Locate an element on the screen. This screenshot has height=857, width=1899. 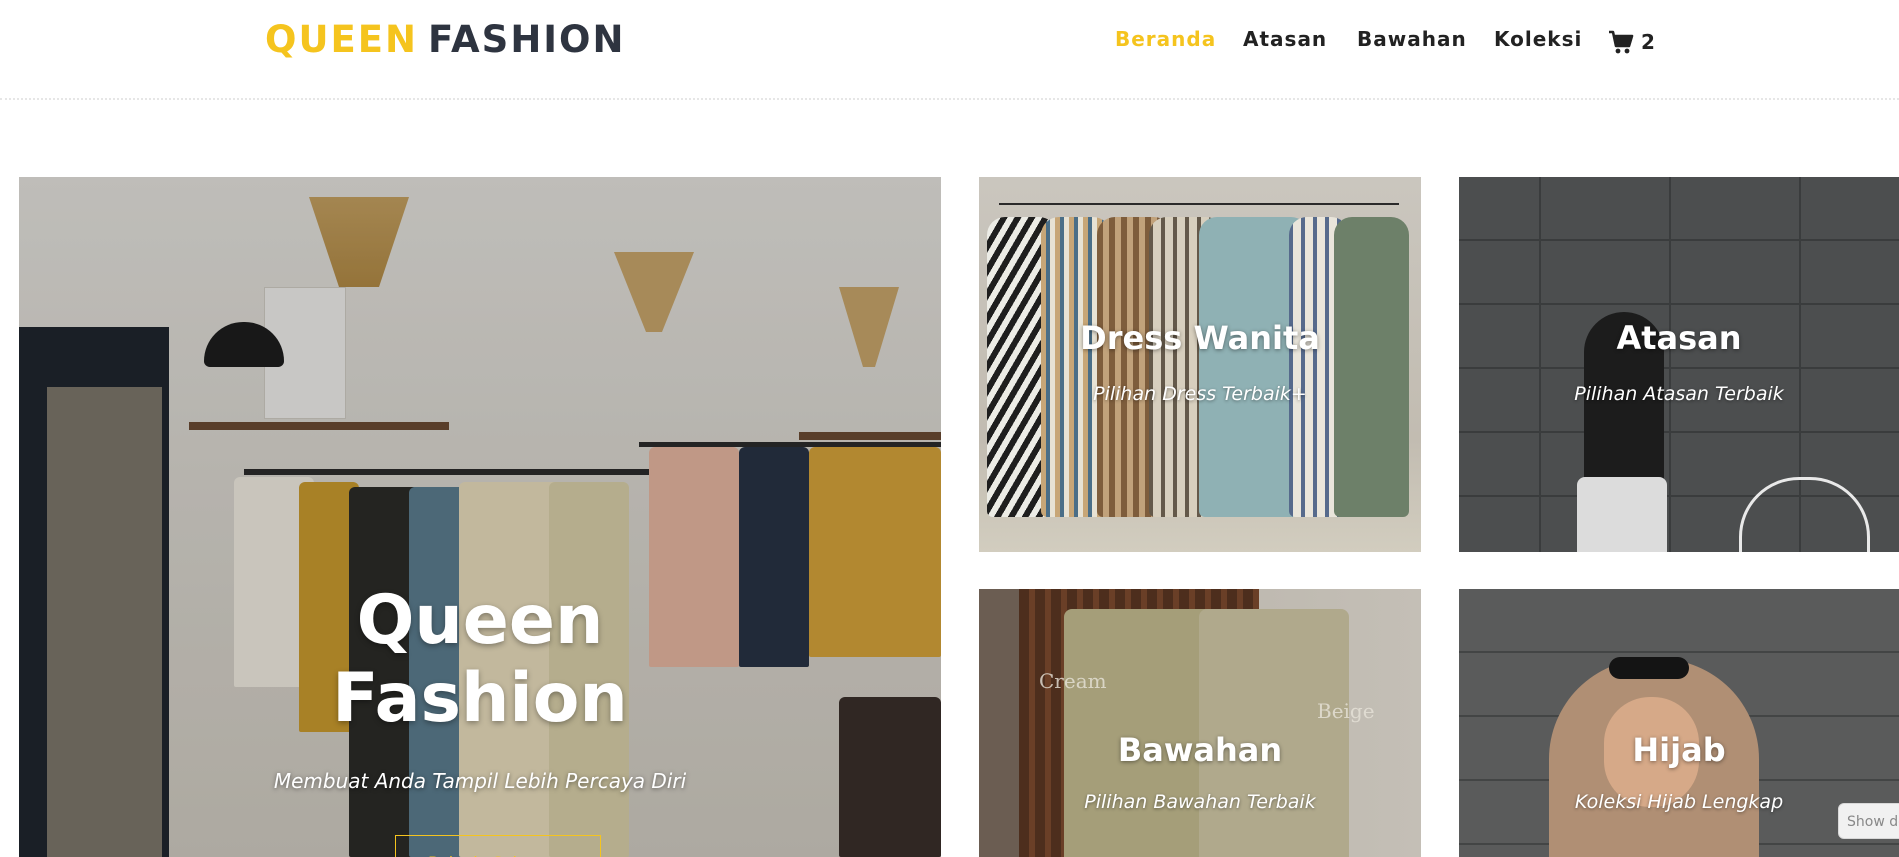
category-title: Atasan is located at coordinates (1679, 338).